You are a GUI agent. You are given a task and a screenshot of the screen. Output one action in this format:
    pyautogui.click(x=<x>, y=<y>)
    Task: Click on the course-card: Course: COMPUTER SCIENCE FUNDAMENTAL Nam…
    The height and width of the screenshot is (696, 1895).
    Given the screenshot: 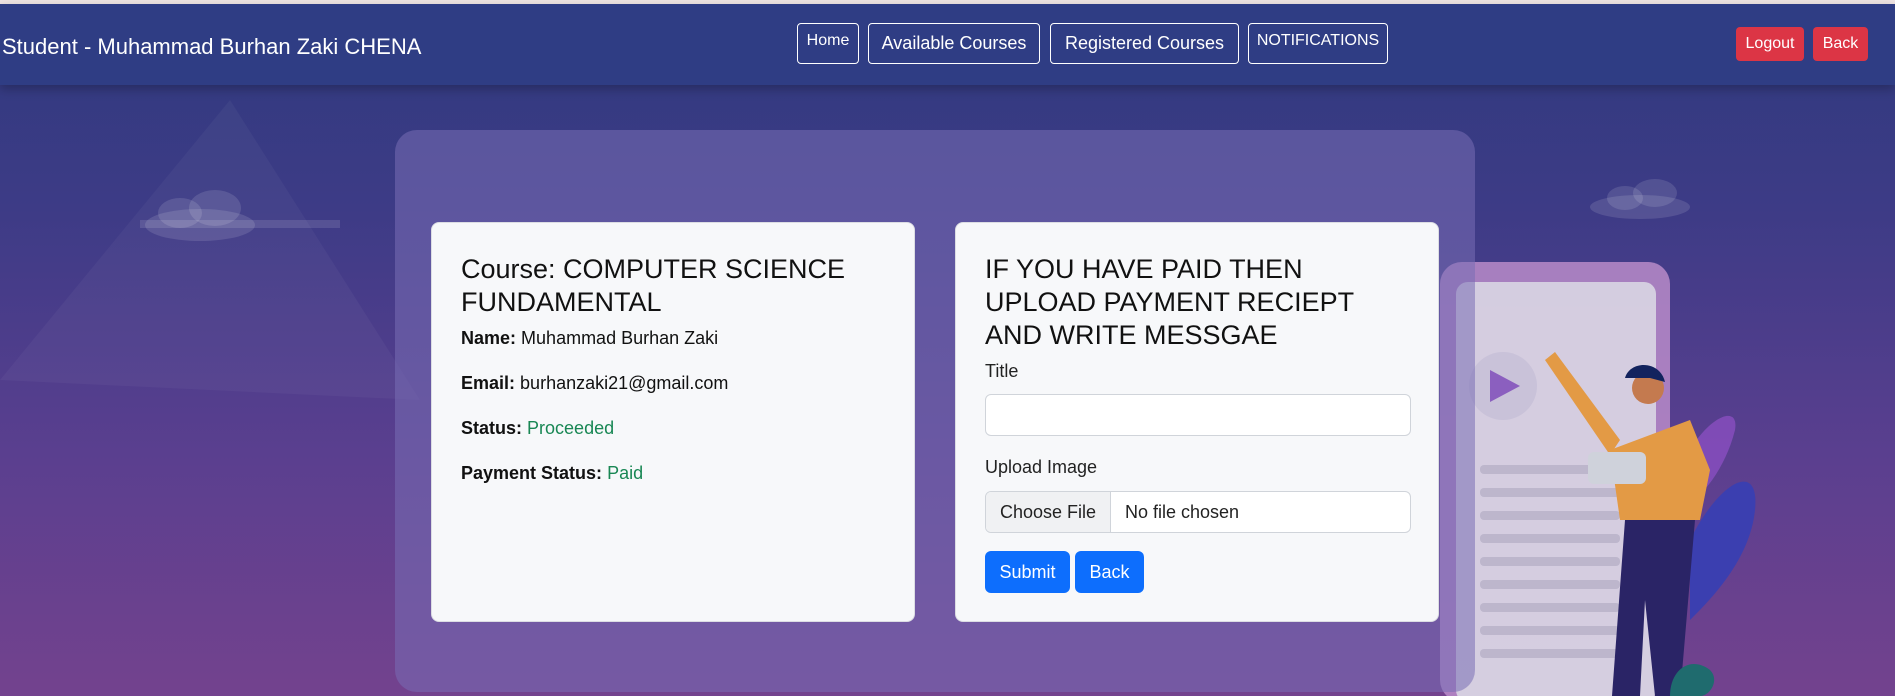 What is the action you would take?
    pyautogui.click(x=673, y=422)
    